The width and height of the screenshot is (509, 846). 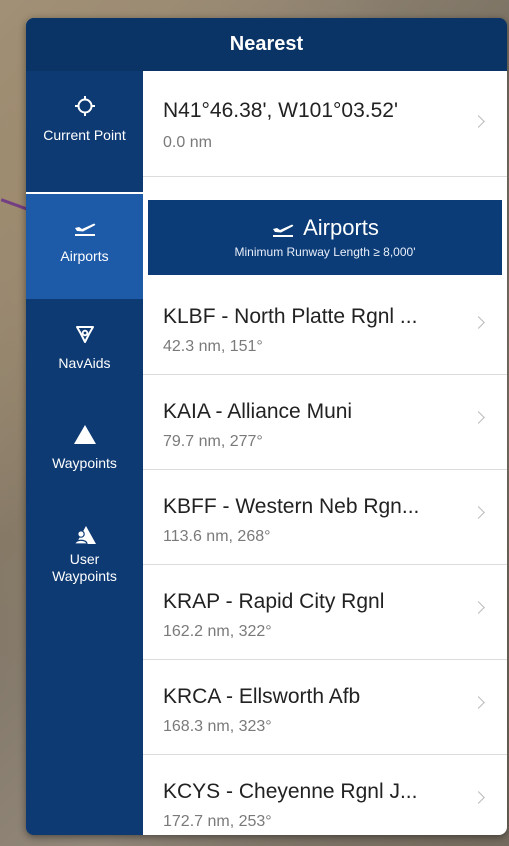 What do you see at coordinates (85, 434) in the screenshot?
I see `triangle-icon` at bounding box center [85, 434].